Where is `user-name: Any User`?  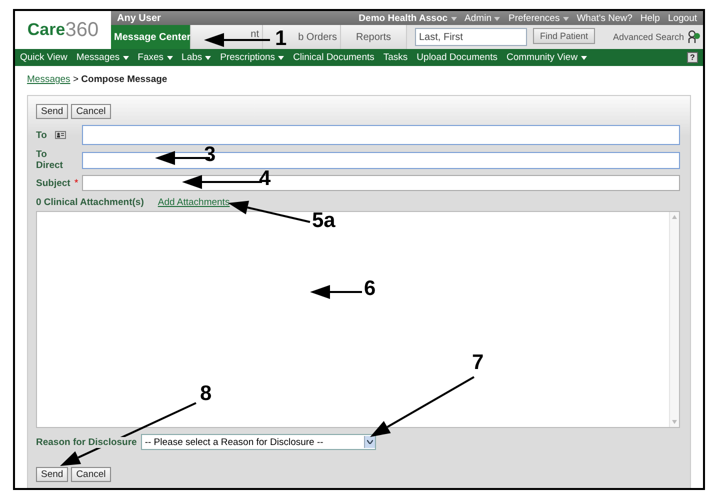 user-name: Any User is located at coordinates (139, 18).